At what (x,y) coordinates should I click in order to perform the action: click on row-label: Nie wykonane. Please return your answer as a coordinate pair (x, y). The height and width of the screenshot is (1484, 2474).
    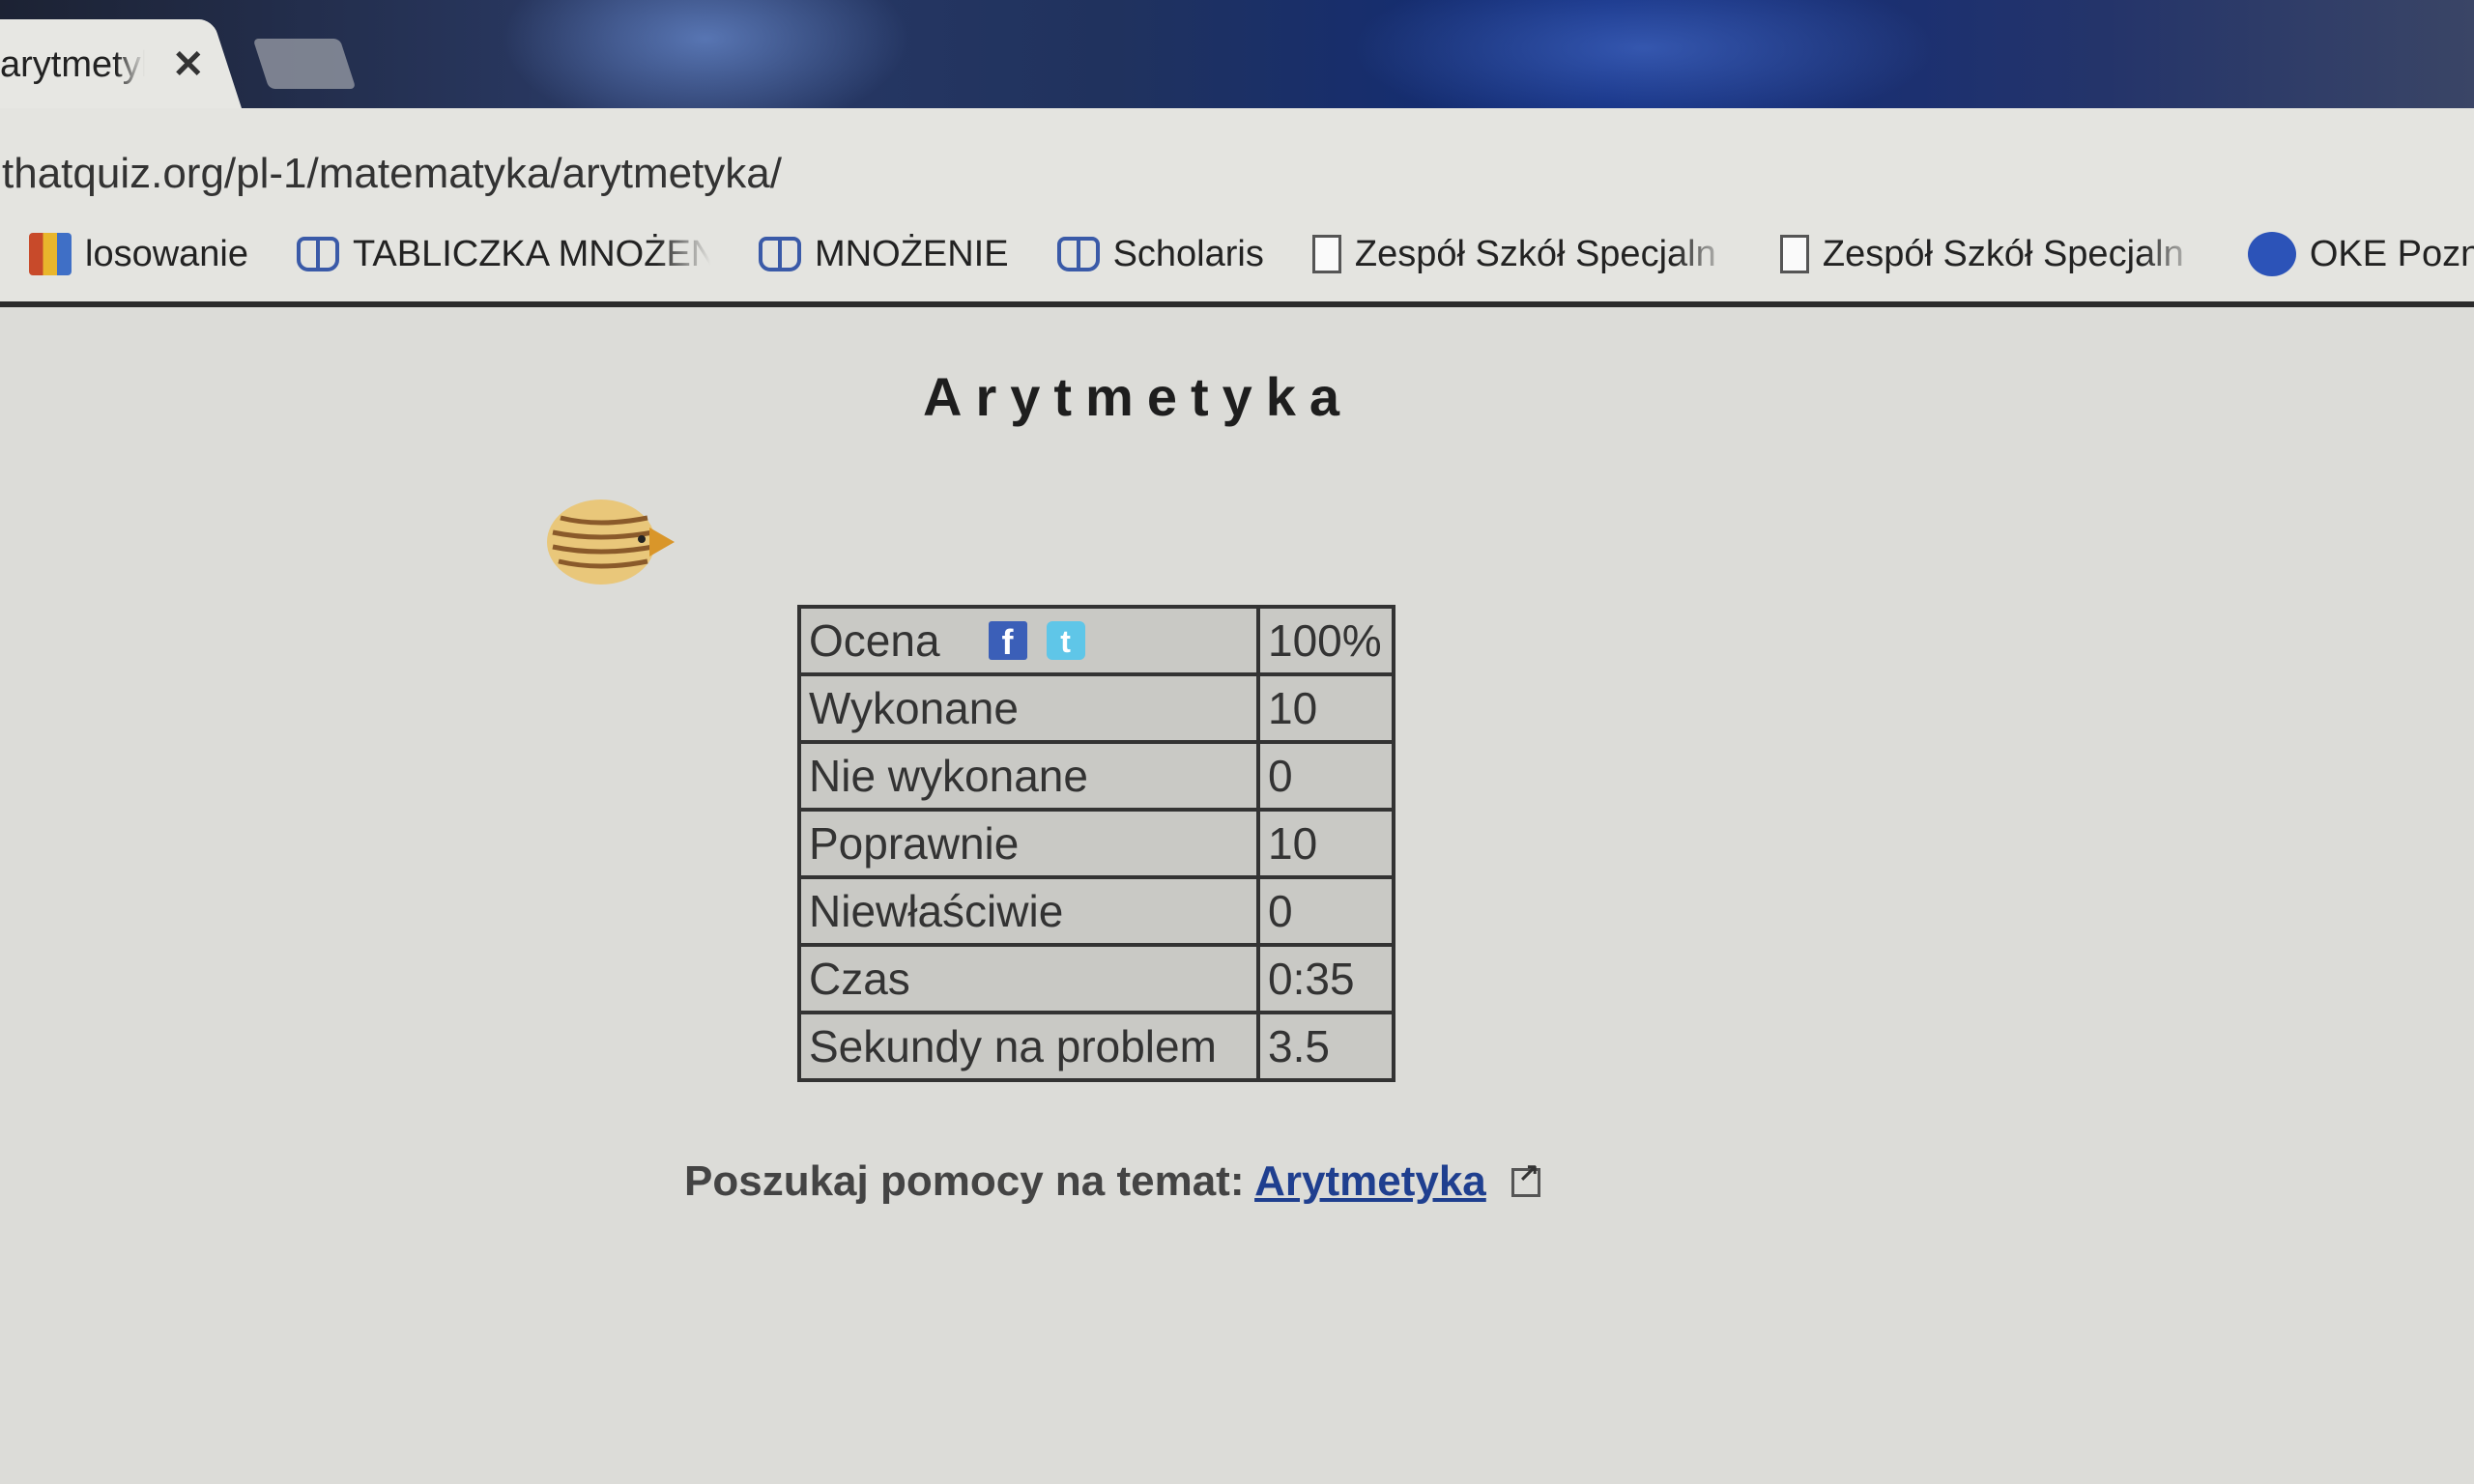
    Looking at the image, I should click on (1028, 776).